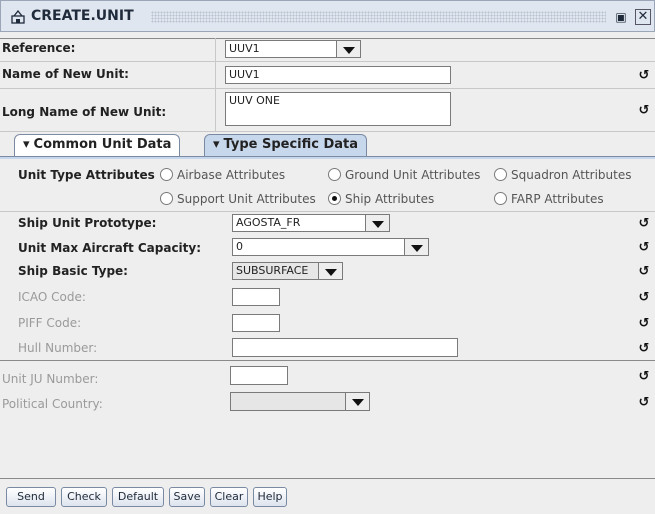 The image size is (655, 514). Describe the element at coordinates (52, 404) in the screenshot. I see `political-country-label: Political Country:` at that location.